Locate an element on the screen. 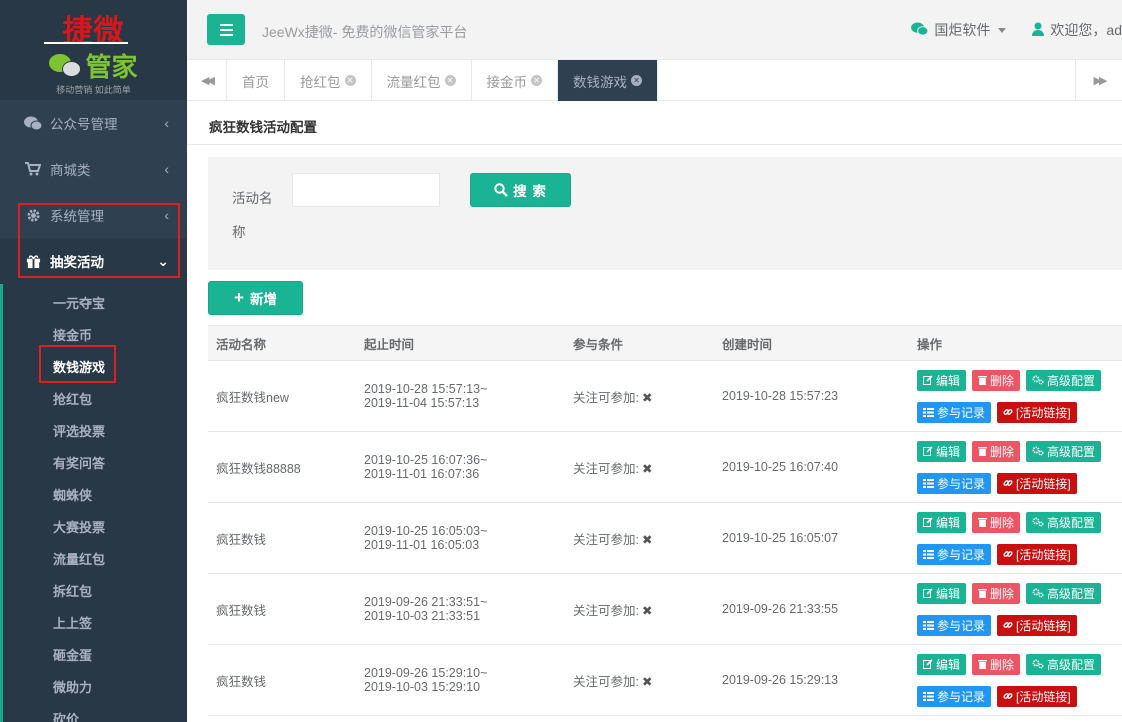 The width and height of the screenshot is (1122, 722). sidebar-item-label: 商城类 is located at coordinates (70, 170).